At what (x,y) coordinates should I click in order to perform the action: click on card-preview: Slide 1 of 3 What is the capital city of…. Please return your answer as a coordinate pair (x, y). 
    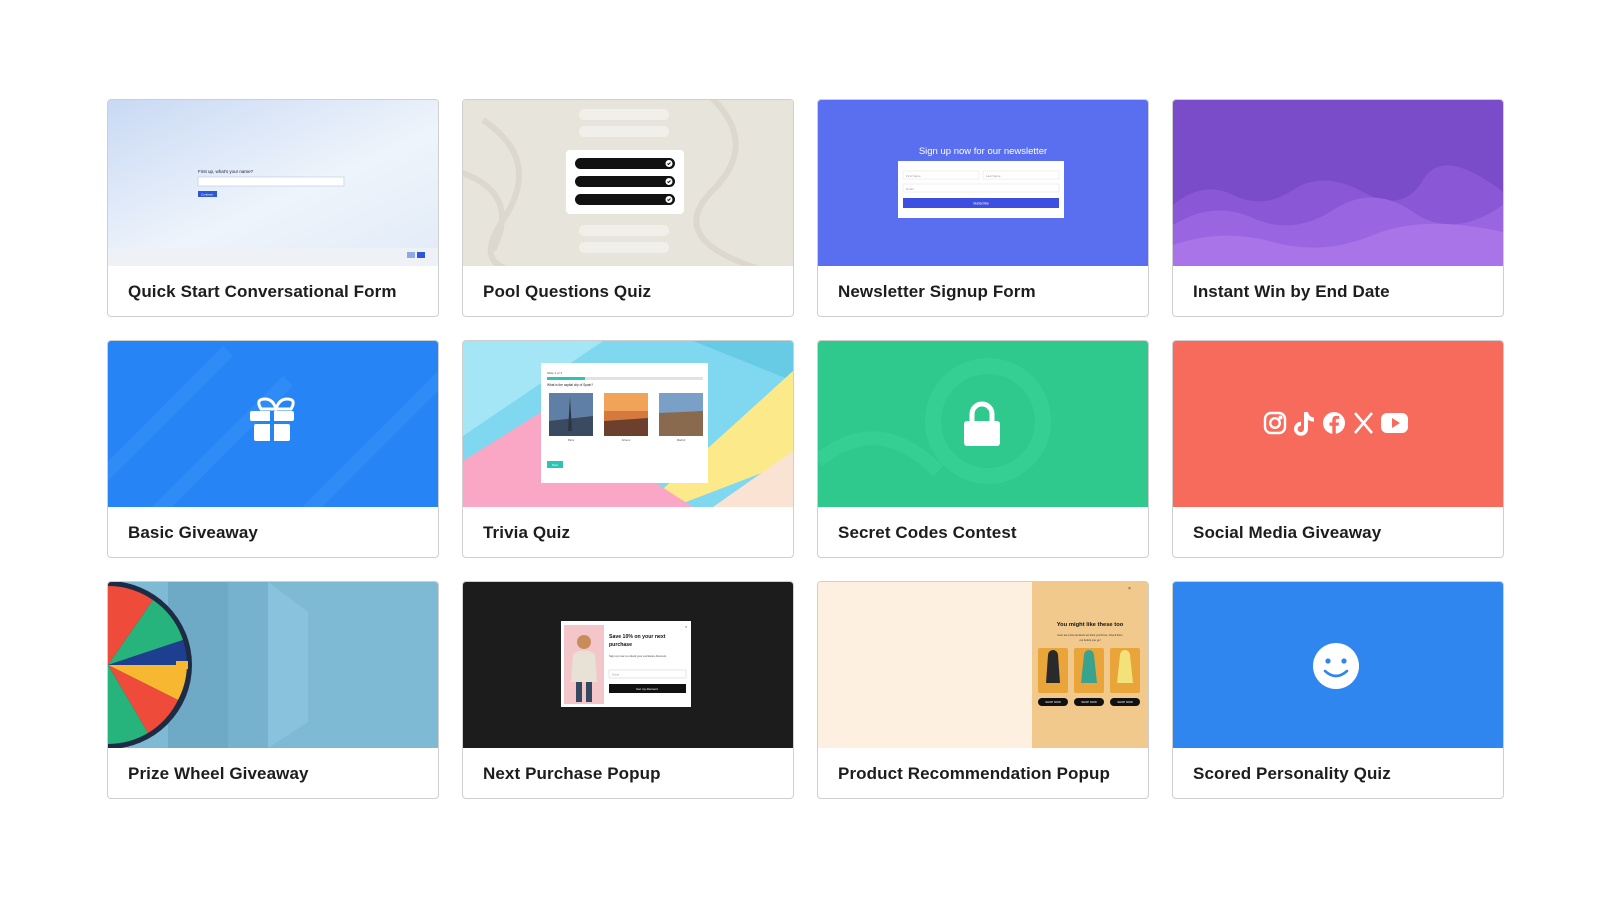
    Looking at the image, I should click on (628, 424).